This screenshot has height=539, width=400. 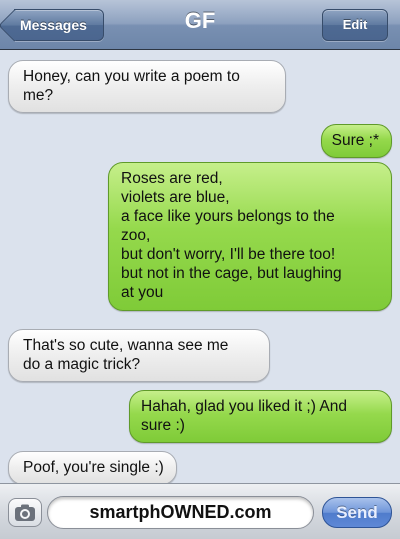 I want to click on message-line: Sure ;*, so click(x=355, y=140).